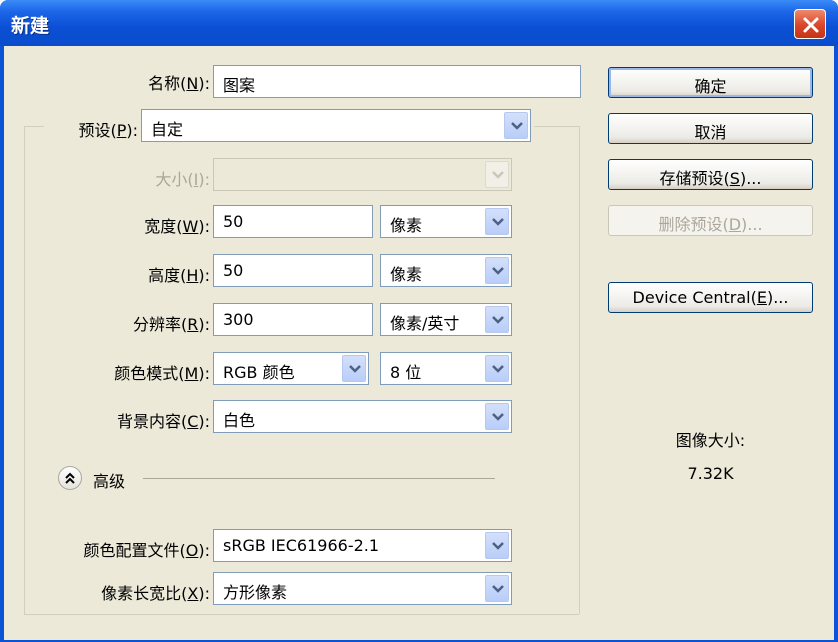  Describe the element at coordinates (167, 129) in the screenshot. I see `preset-value: 自定` at that location.